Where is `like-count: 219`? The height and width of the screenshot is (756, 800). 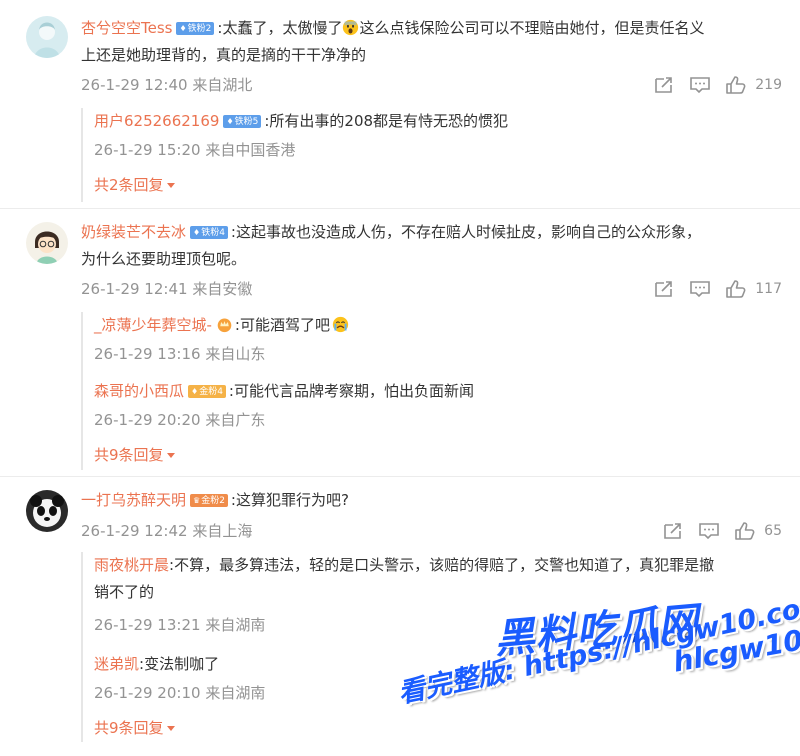 like-count: 219 is located at coordinates (768, 85).